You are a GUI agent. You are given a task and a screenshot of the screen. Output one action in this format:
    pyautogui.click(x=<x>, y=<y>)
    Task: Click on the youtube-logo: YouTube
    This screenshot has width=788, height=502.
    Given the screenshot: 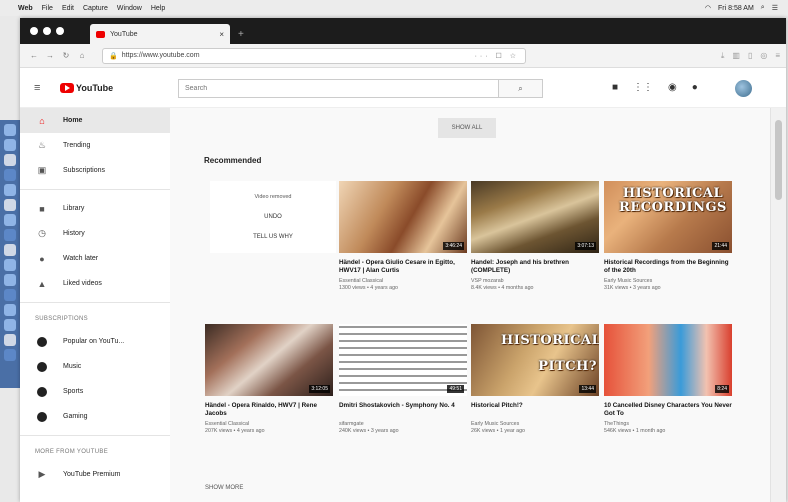 What is the action you would take?
    pyautogui.click(x=86, y=87)
    